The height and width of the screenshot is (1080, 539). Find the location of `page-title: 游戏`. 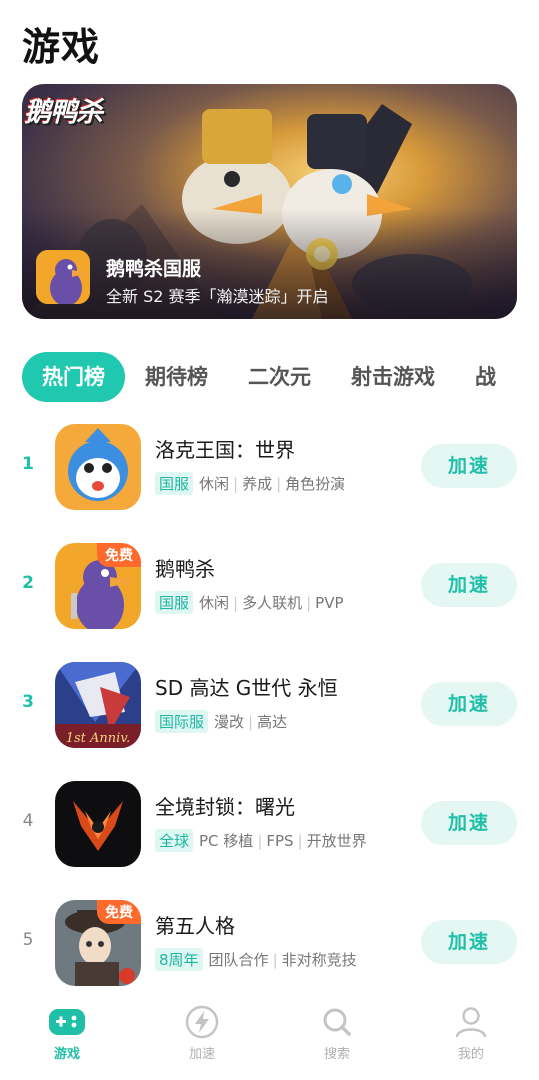

page-title: 游戏 is located at coordinates (61, 47).